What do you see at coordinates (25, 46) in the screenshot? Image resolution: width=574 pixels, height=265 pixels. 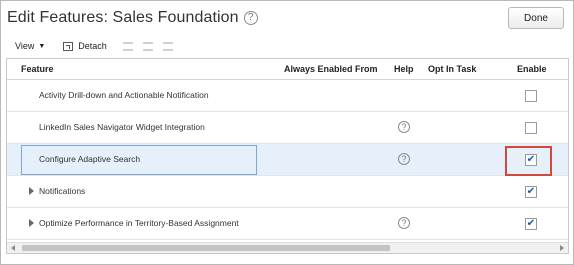 I see `view-menu-label: View` at bounding box center [25, 46].